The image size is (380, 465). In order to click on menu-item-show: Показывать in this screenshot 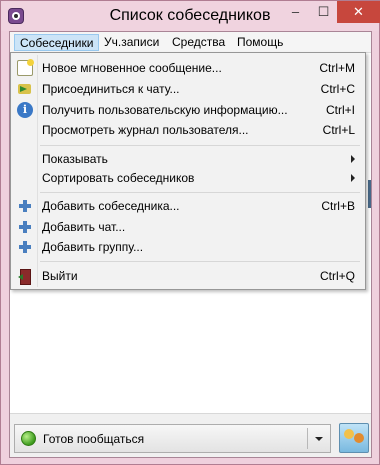, I will do `click(188, 159)`.